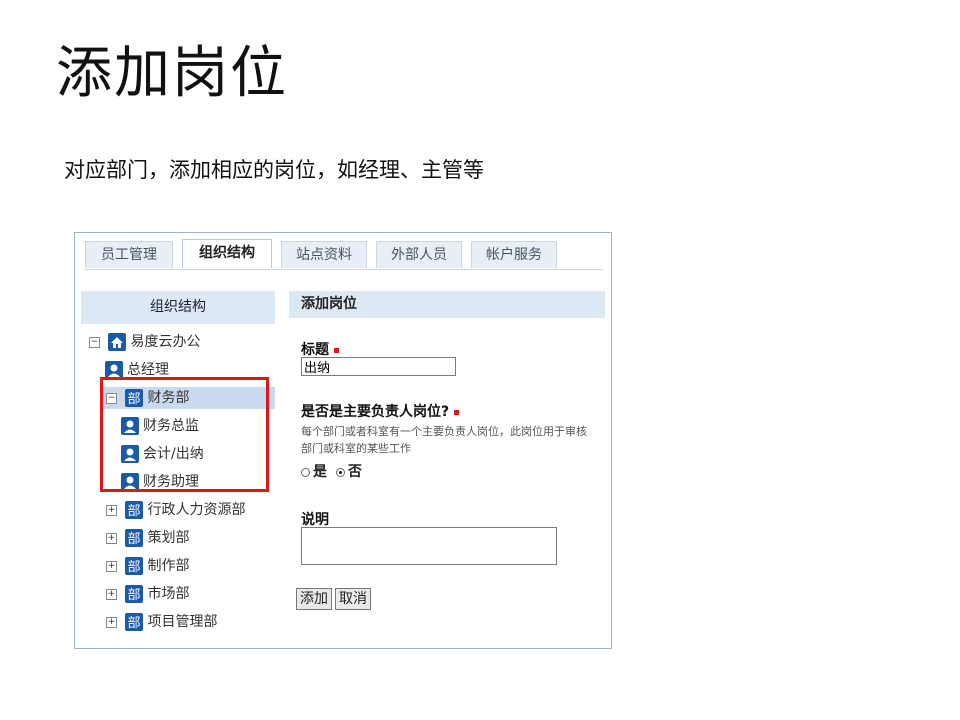 The width and height of the screenshot is (960, 720). I want to click on radio-no: 否, so click(348, 472).